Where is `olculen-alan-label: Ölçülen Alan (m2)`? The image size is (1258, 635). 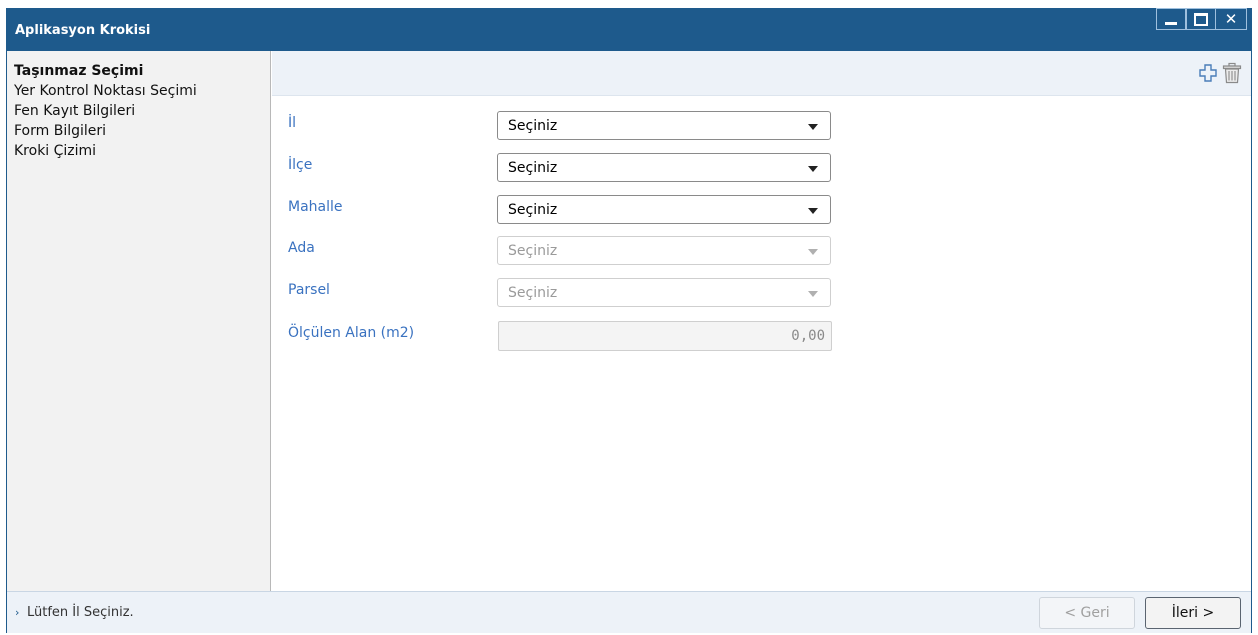 olculen-alan-label: Ölçülen Alan (m2) is located at coordinates (351, 333).